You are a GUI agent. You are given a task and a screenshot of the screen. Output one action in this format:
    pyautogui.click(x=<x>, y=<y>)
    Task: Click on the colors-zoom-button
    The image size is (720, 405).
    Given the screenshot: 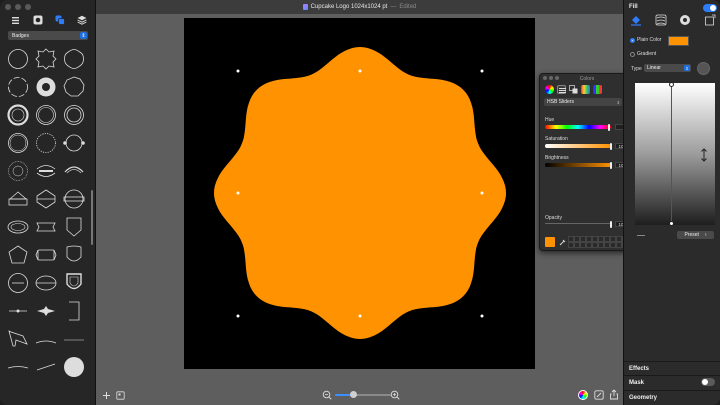 What is the action you would take?
    pyautogui.click(x=557, y=78)
    